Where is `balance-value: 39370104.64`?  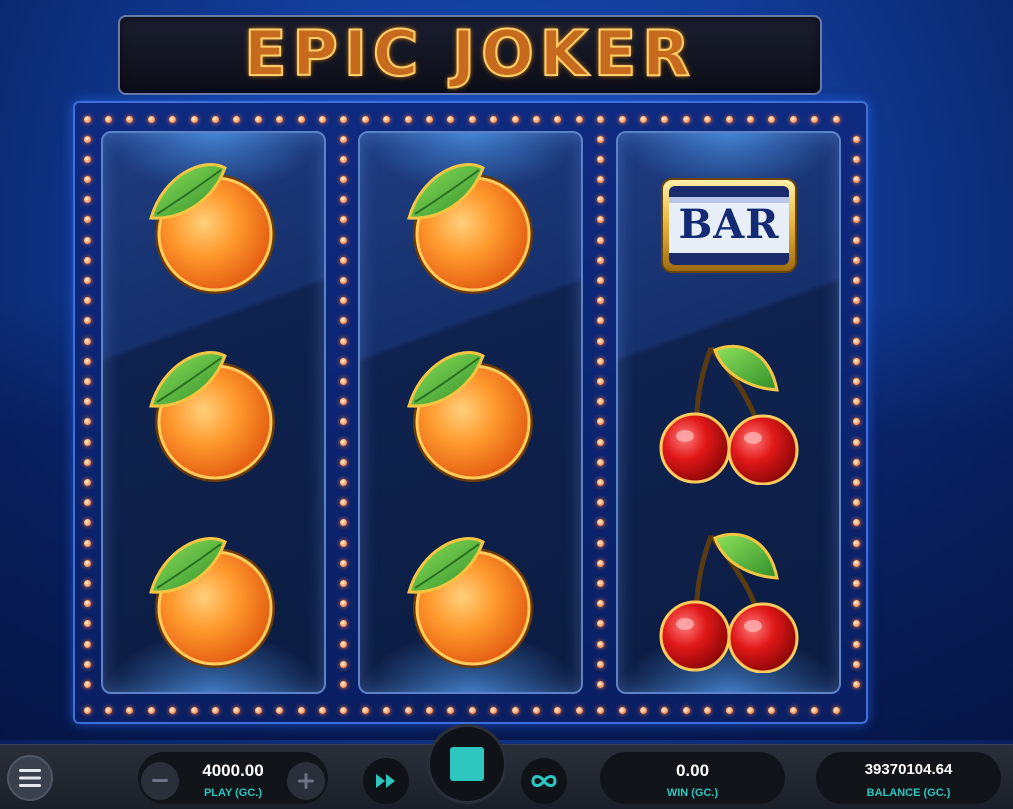
balance-value: 39370104.64 is located at coordinates (908, 769).